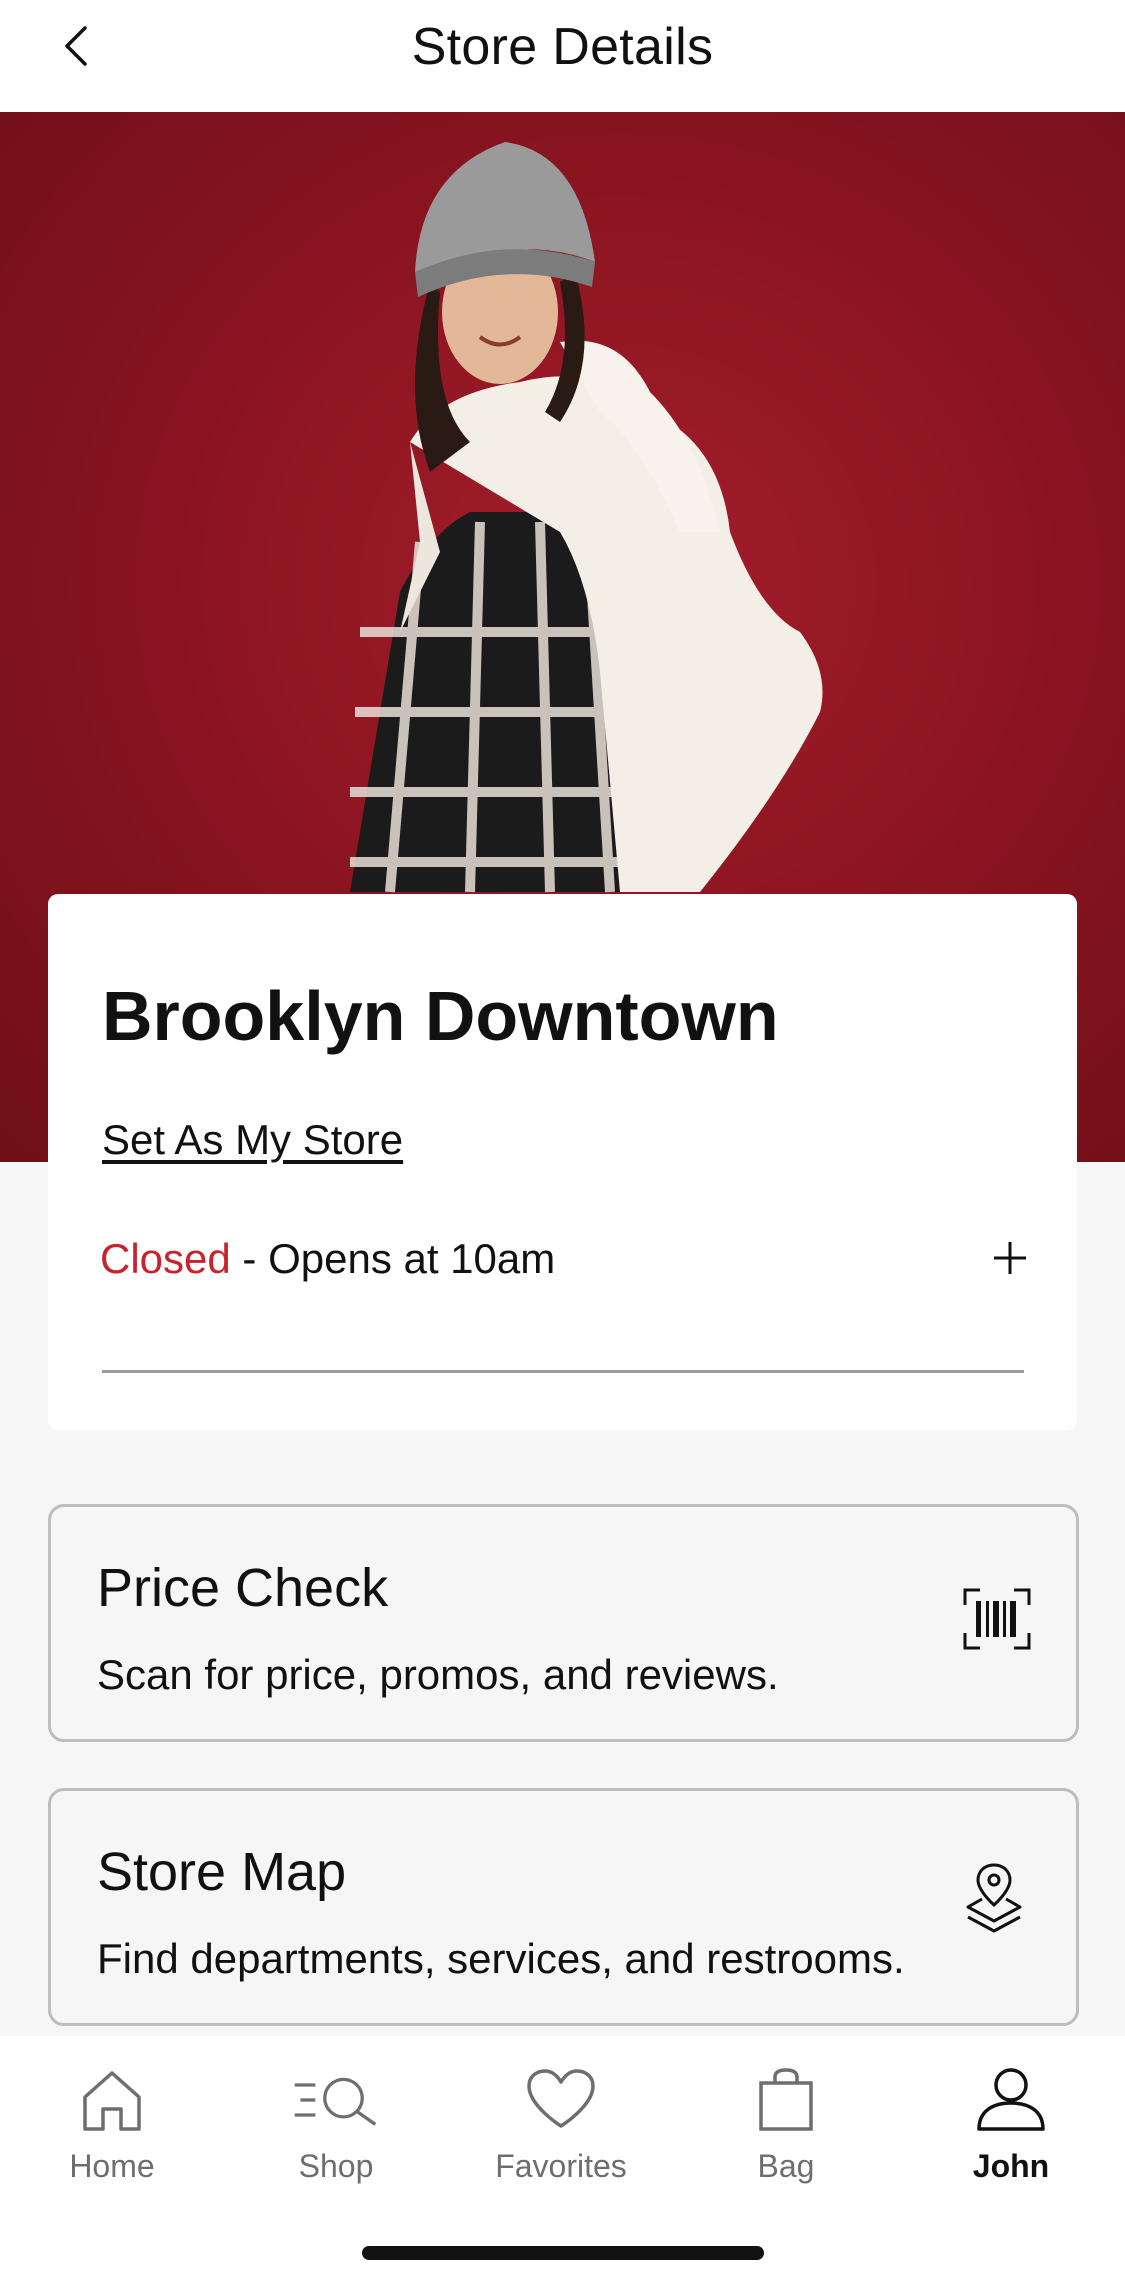 The image size is (1125, 2284). I want to click on tab-label: Shop, so click(336, 2166).